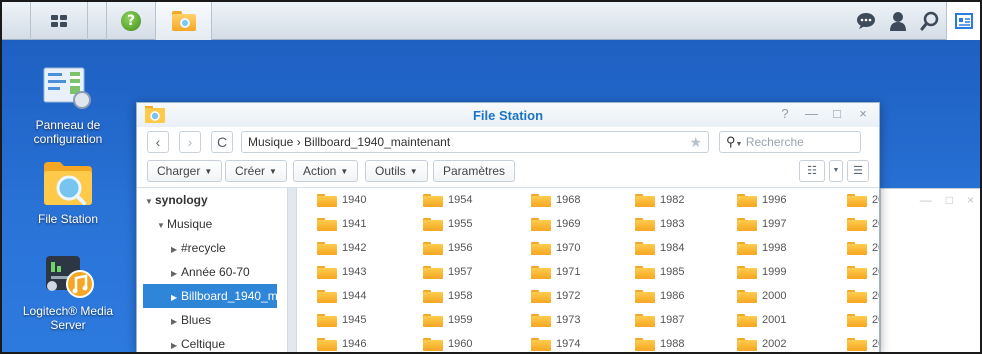  I want to click on action-button: Action ▼, so click(326, 171).